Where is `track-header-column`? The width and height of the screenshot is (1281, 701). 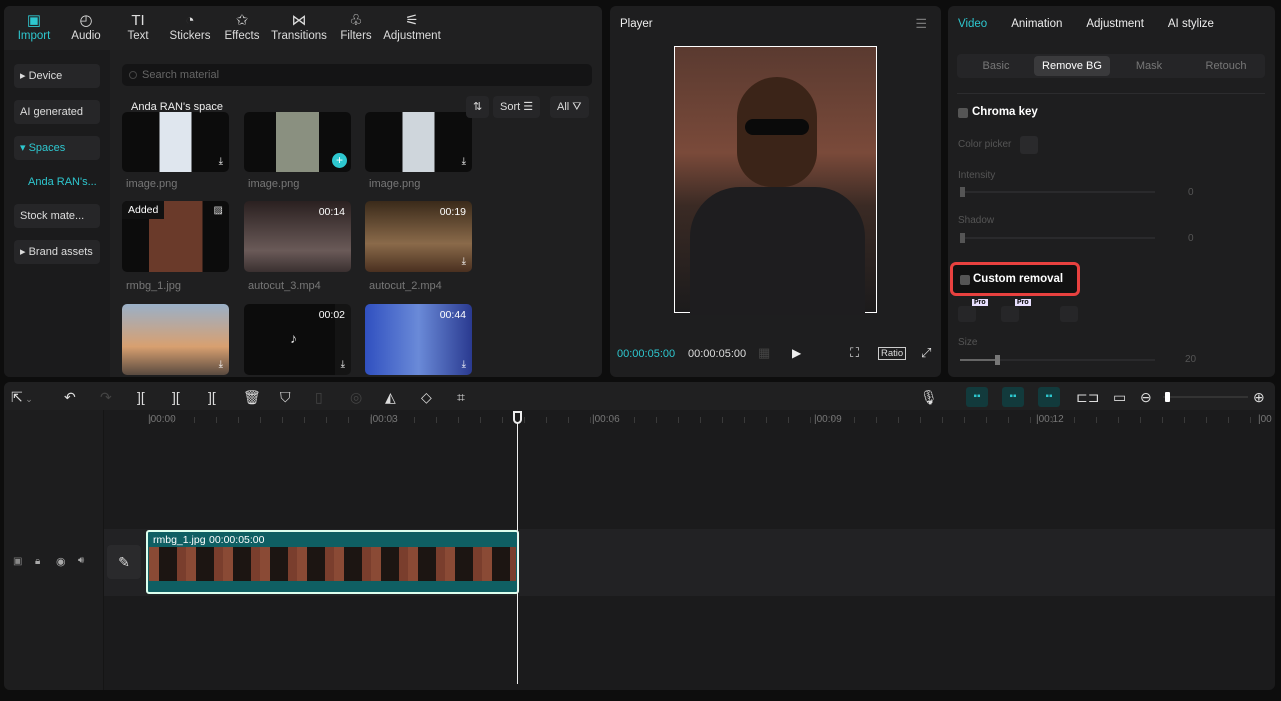 track-header-column is located at coordinates (54, 550).